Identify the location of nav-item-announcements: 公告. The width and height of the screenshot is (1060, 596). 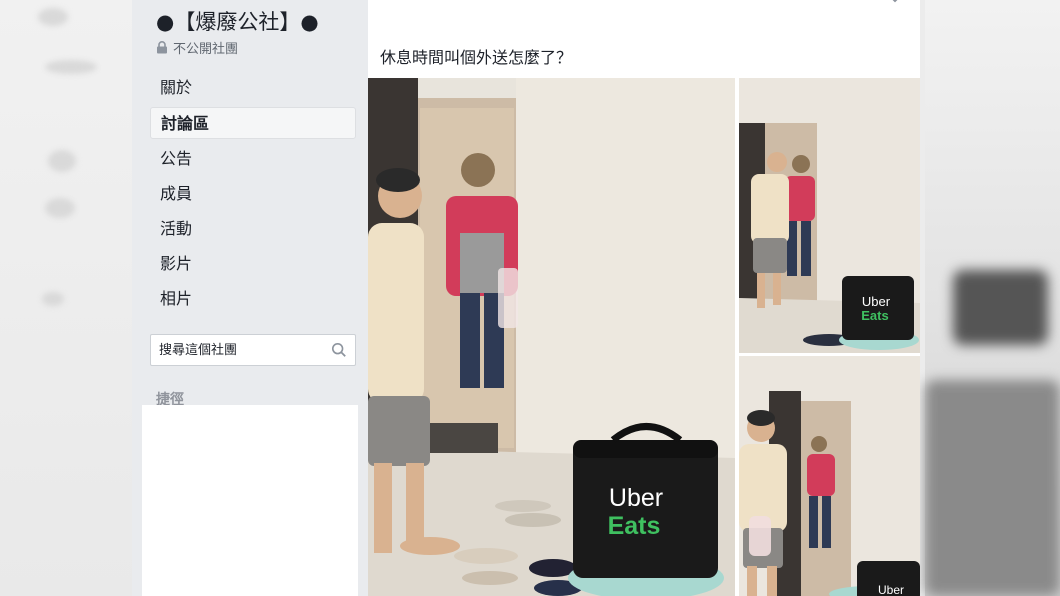
(253, 158).